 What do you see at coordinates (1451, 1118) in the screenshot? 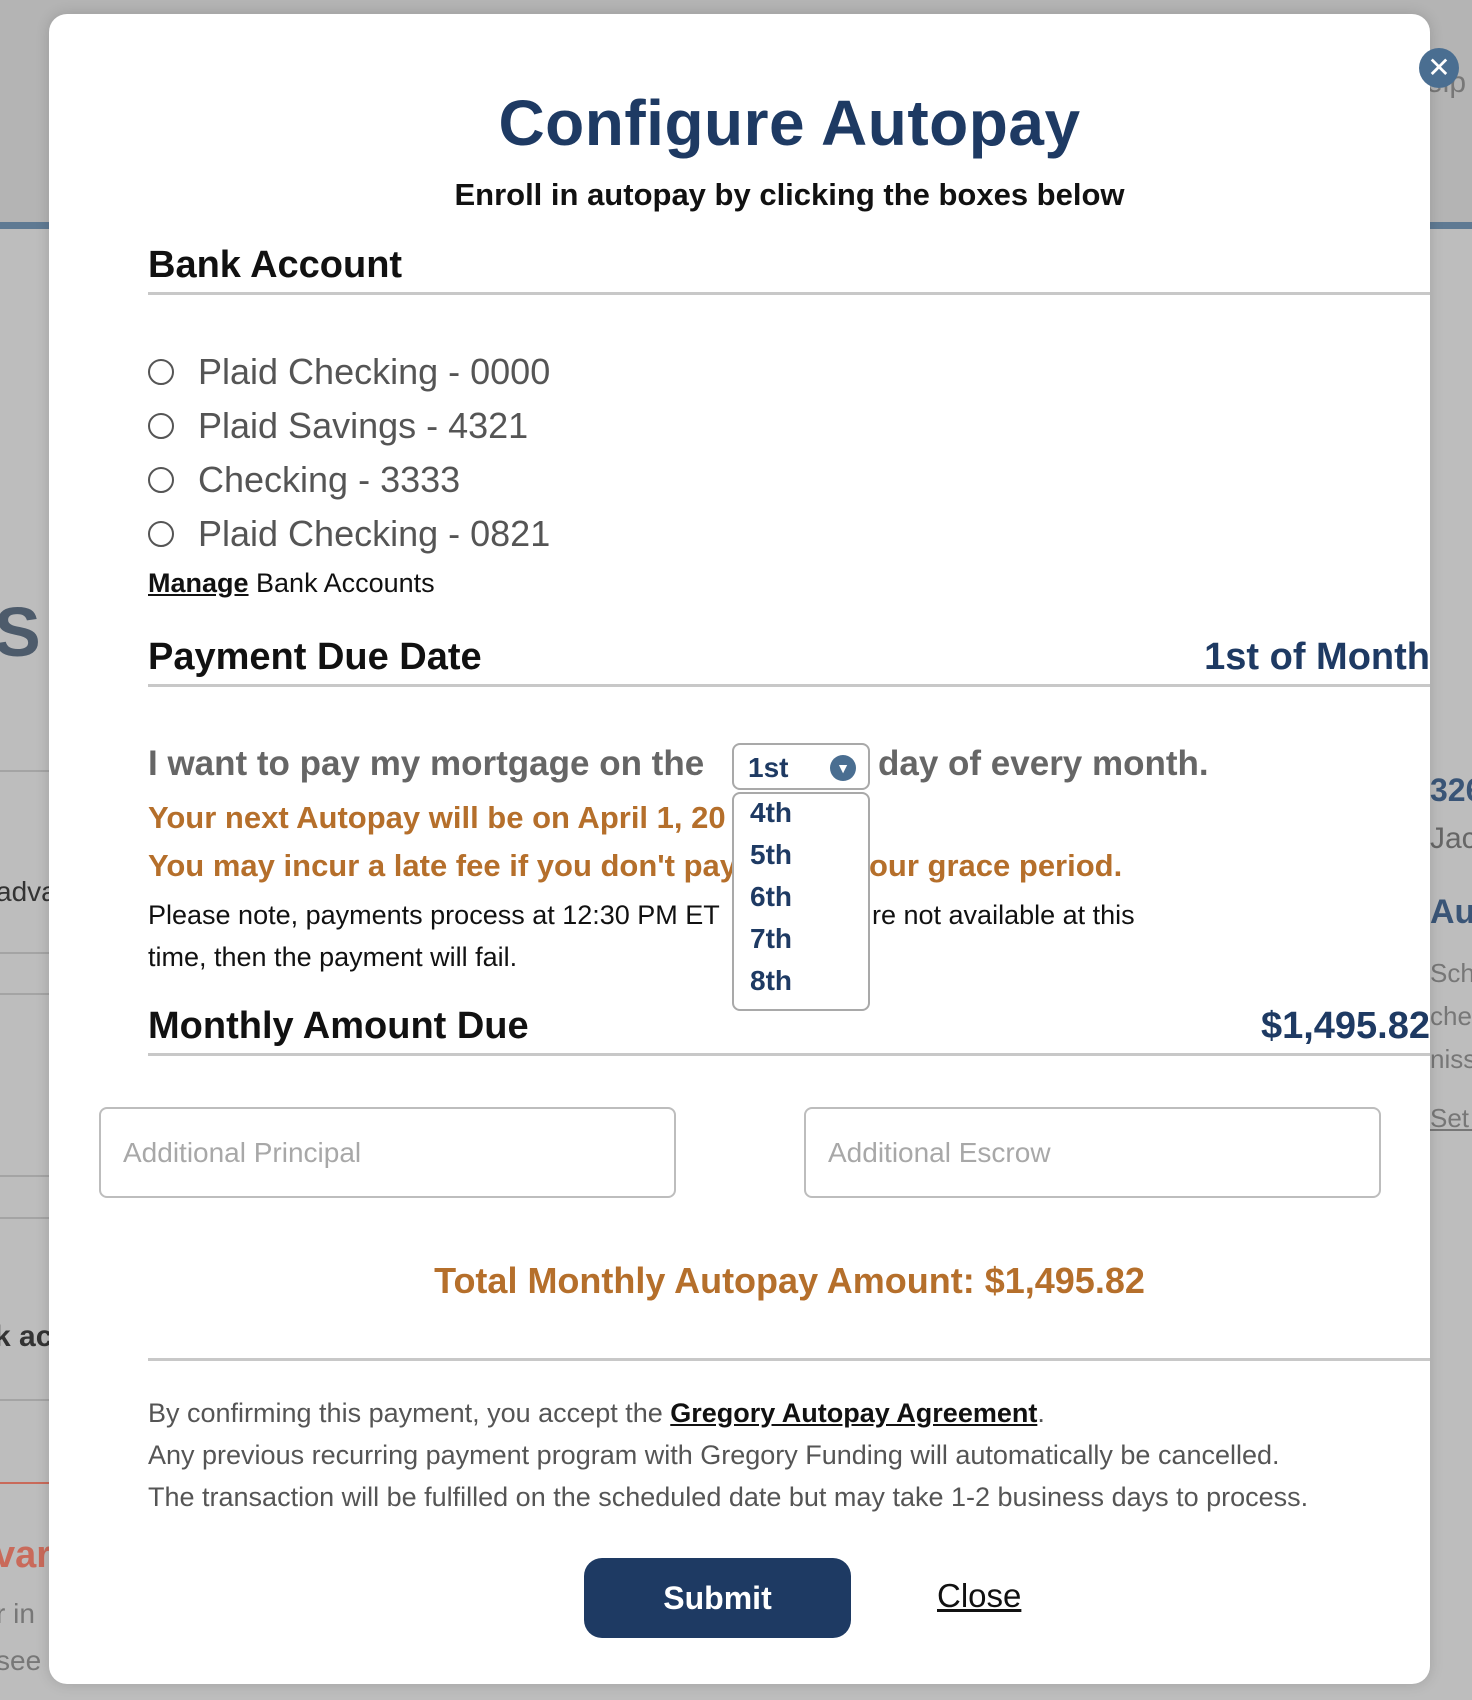
I see `background-fragment: Set U` at bounding box center [1451, 1118].